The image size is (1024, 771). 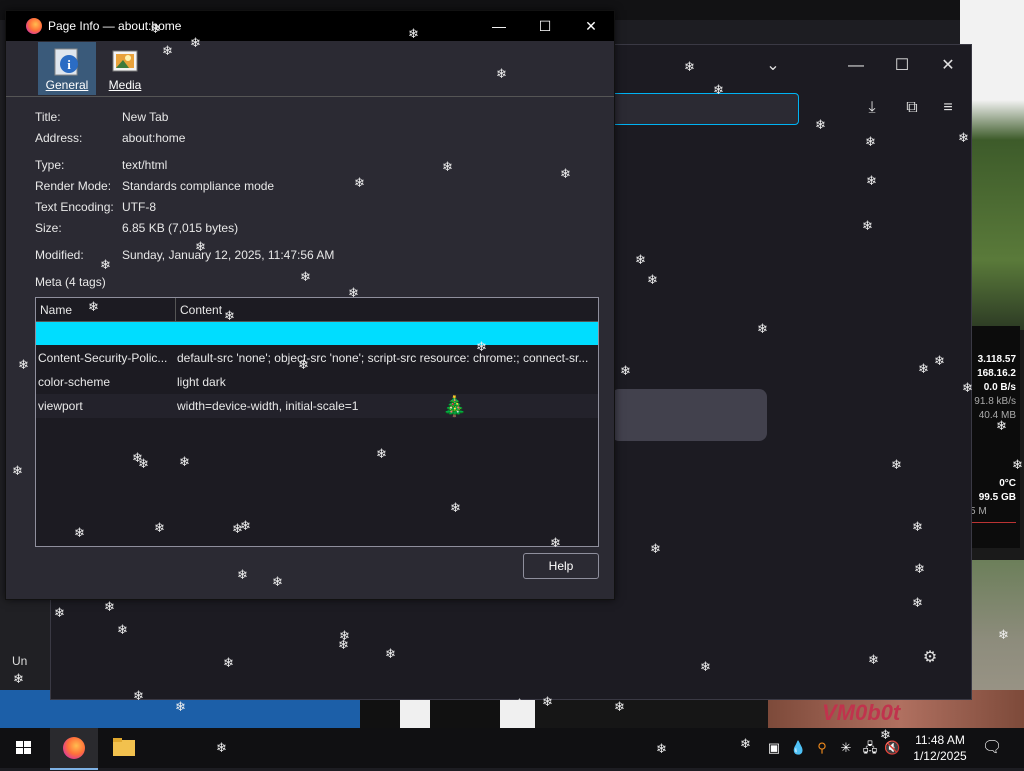 What do you see at coordinates (689, 415) in the screenshot?
I see `new-tab-card` at bounding box center [689, 415].